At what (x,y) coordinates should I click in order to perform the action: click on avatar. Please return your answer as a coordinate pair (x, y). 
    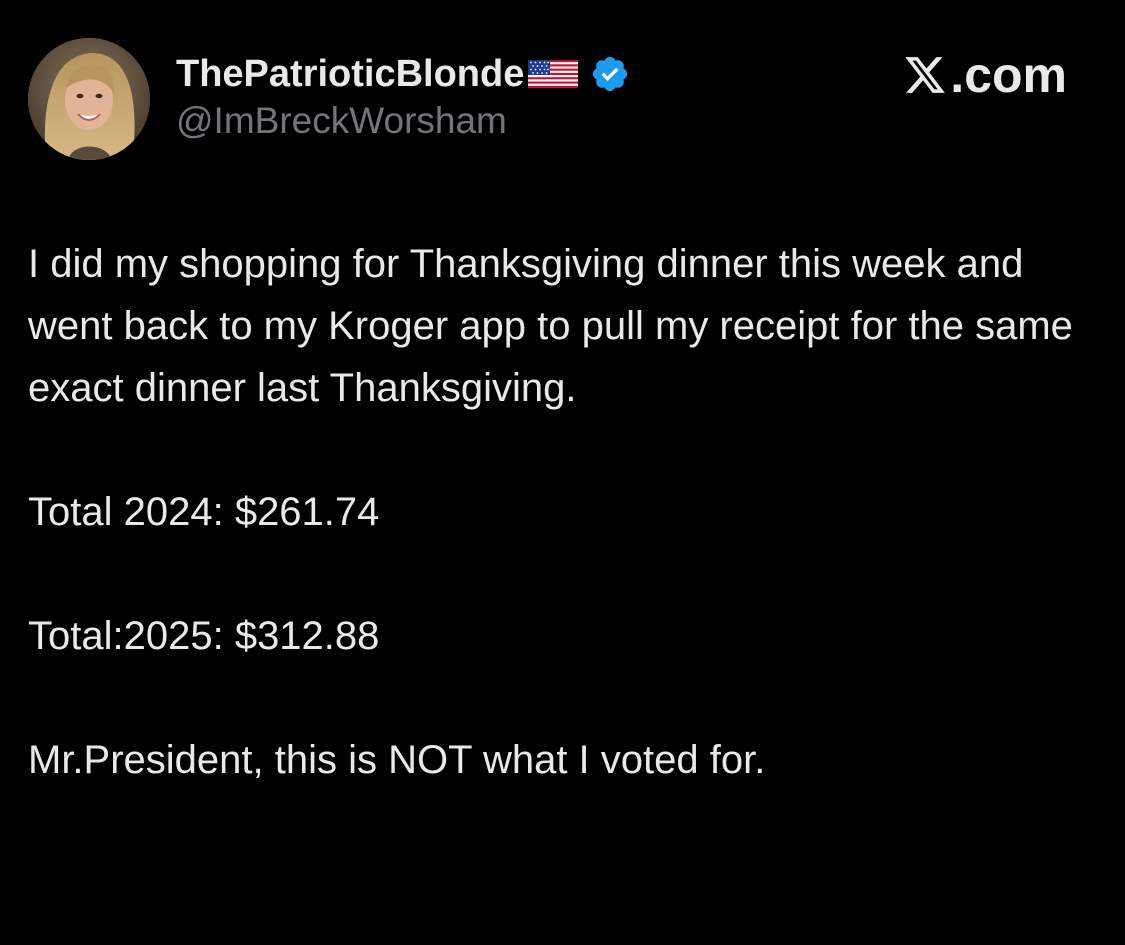
    Looking at the image, I should click on (89, 99).